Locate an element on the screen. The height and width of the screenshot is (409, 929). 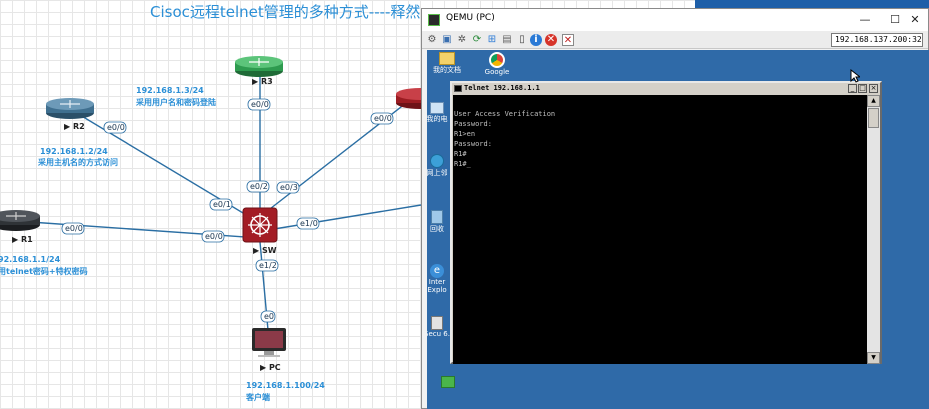
topology-title: Cisoc远程telnet管理的多种方式----释然 is located at coordinates (285, 12).